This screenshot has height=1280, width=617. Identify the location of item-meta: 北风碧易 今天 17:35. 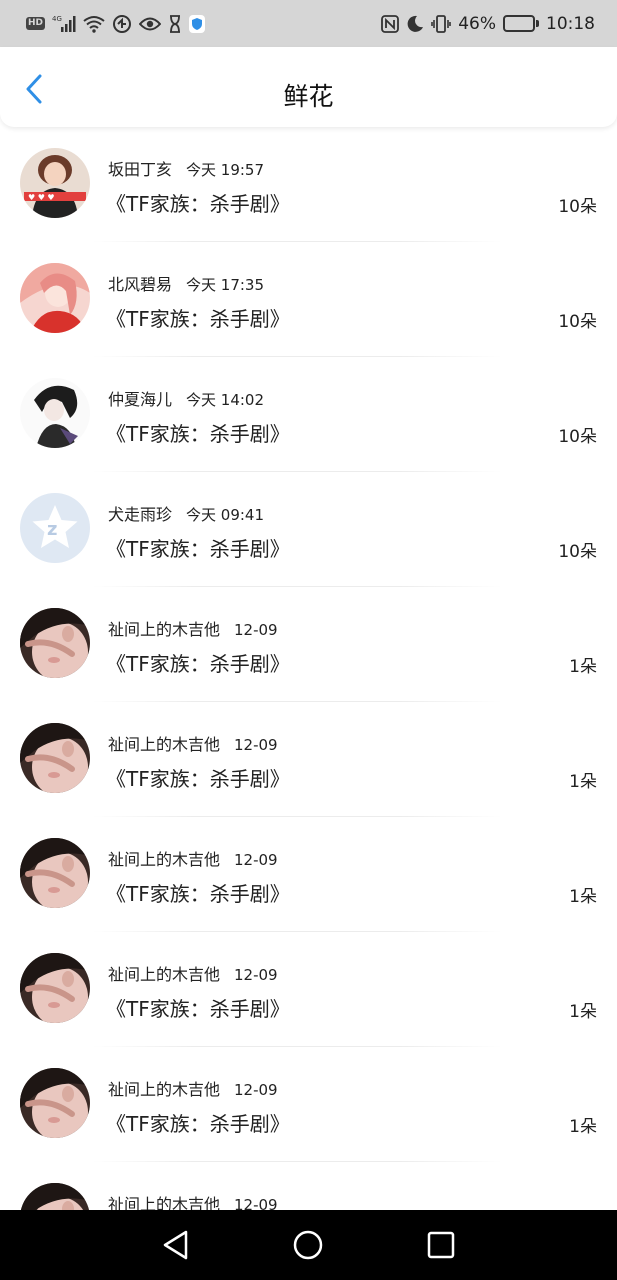
(186, 283).